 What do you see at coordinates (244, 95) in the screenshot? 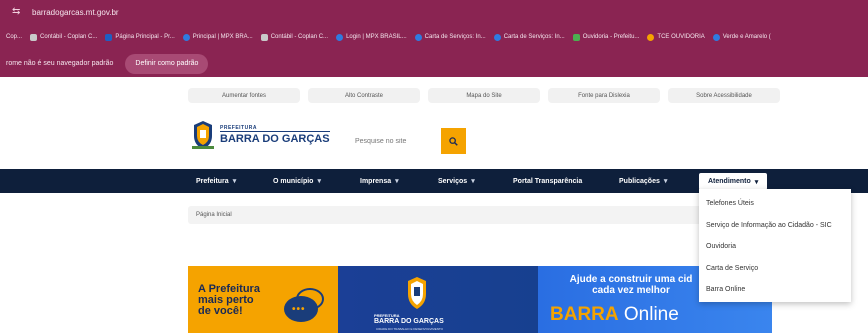
I see `increase-font-button: Aumentar fontes` at bounding box center [244, 95].